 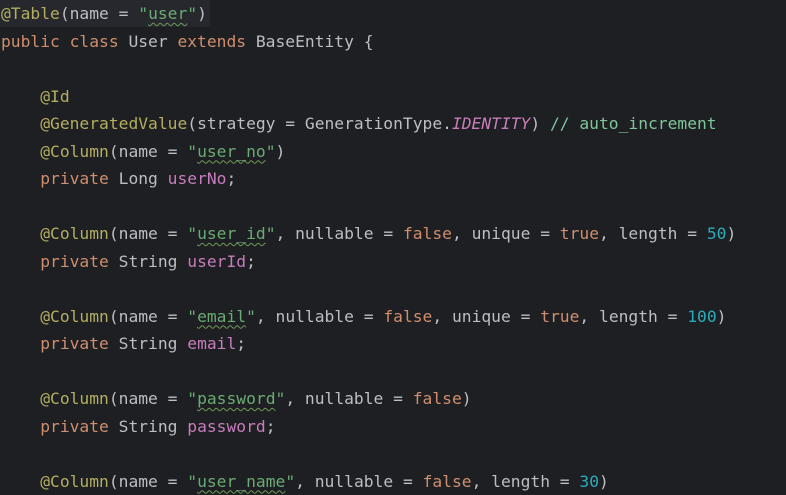 I want to click on code-token: @Id, so click(x=55, y=96).